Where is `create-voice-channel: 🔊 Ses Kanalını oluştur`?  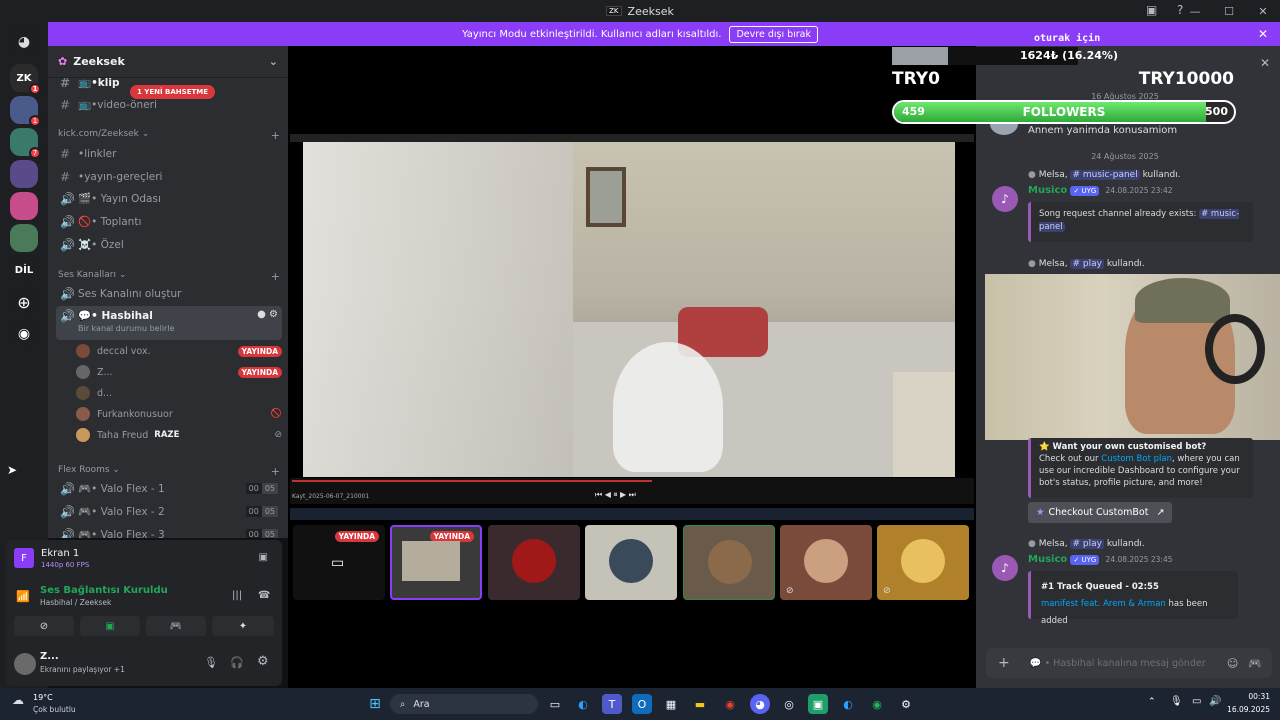 create-voice-channel: 🔊 Ses Kanalını oluştur is located at coordinates (169, 293).